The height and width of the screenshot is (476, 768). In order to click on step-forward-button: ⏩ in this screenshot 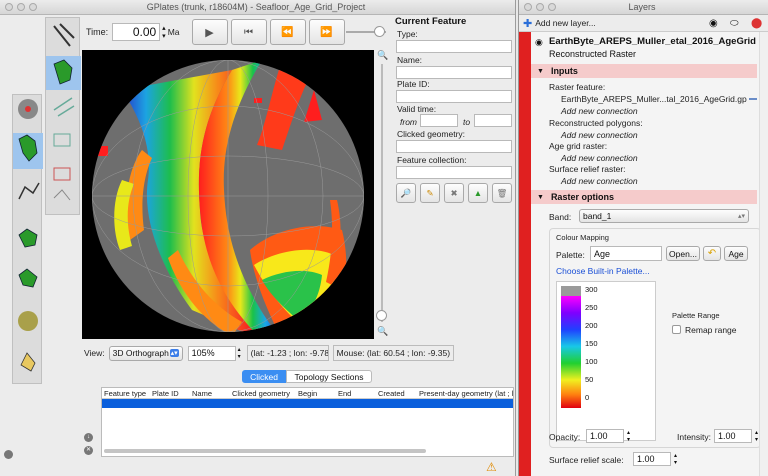, I will do `click(326, 32)`.